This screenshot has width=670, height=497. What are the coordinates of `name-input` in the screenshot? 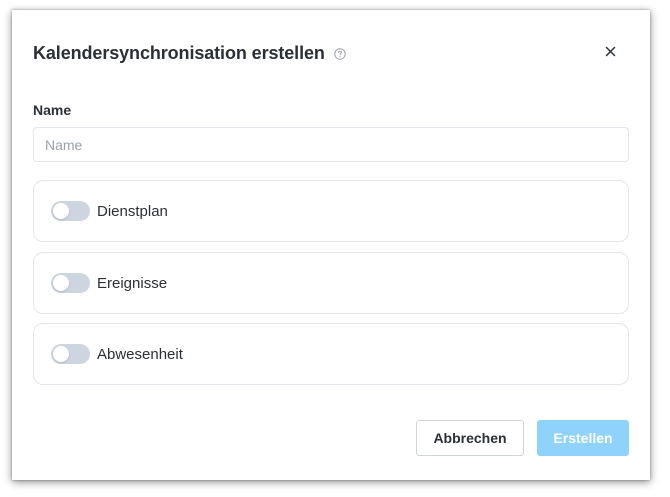 It's located at (331, 144).